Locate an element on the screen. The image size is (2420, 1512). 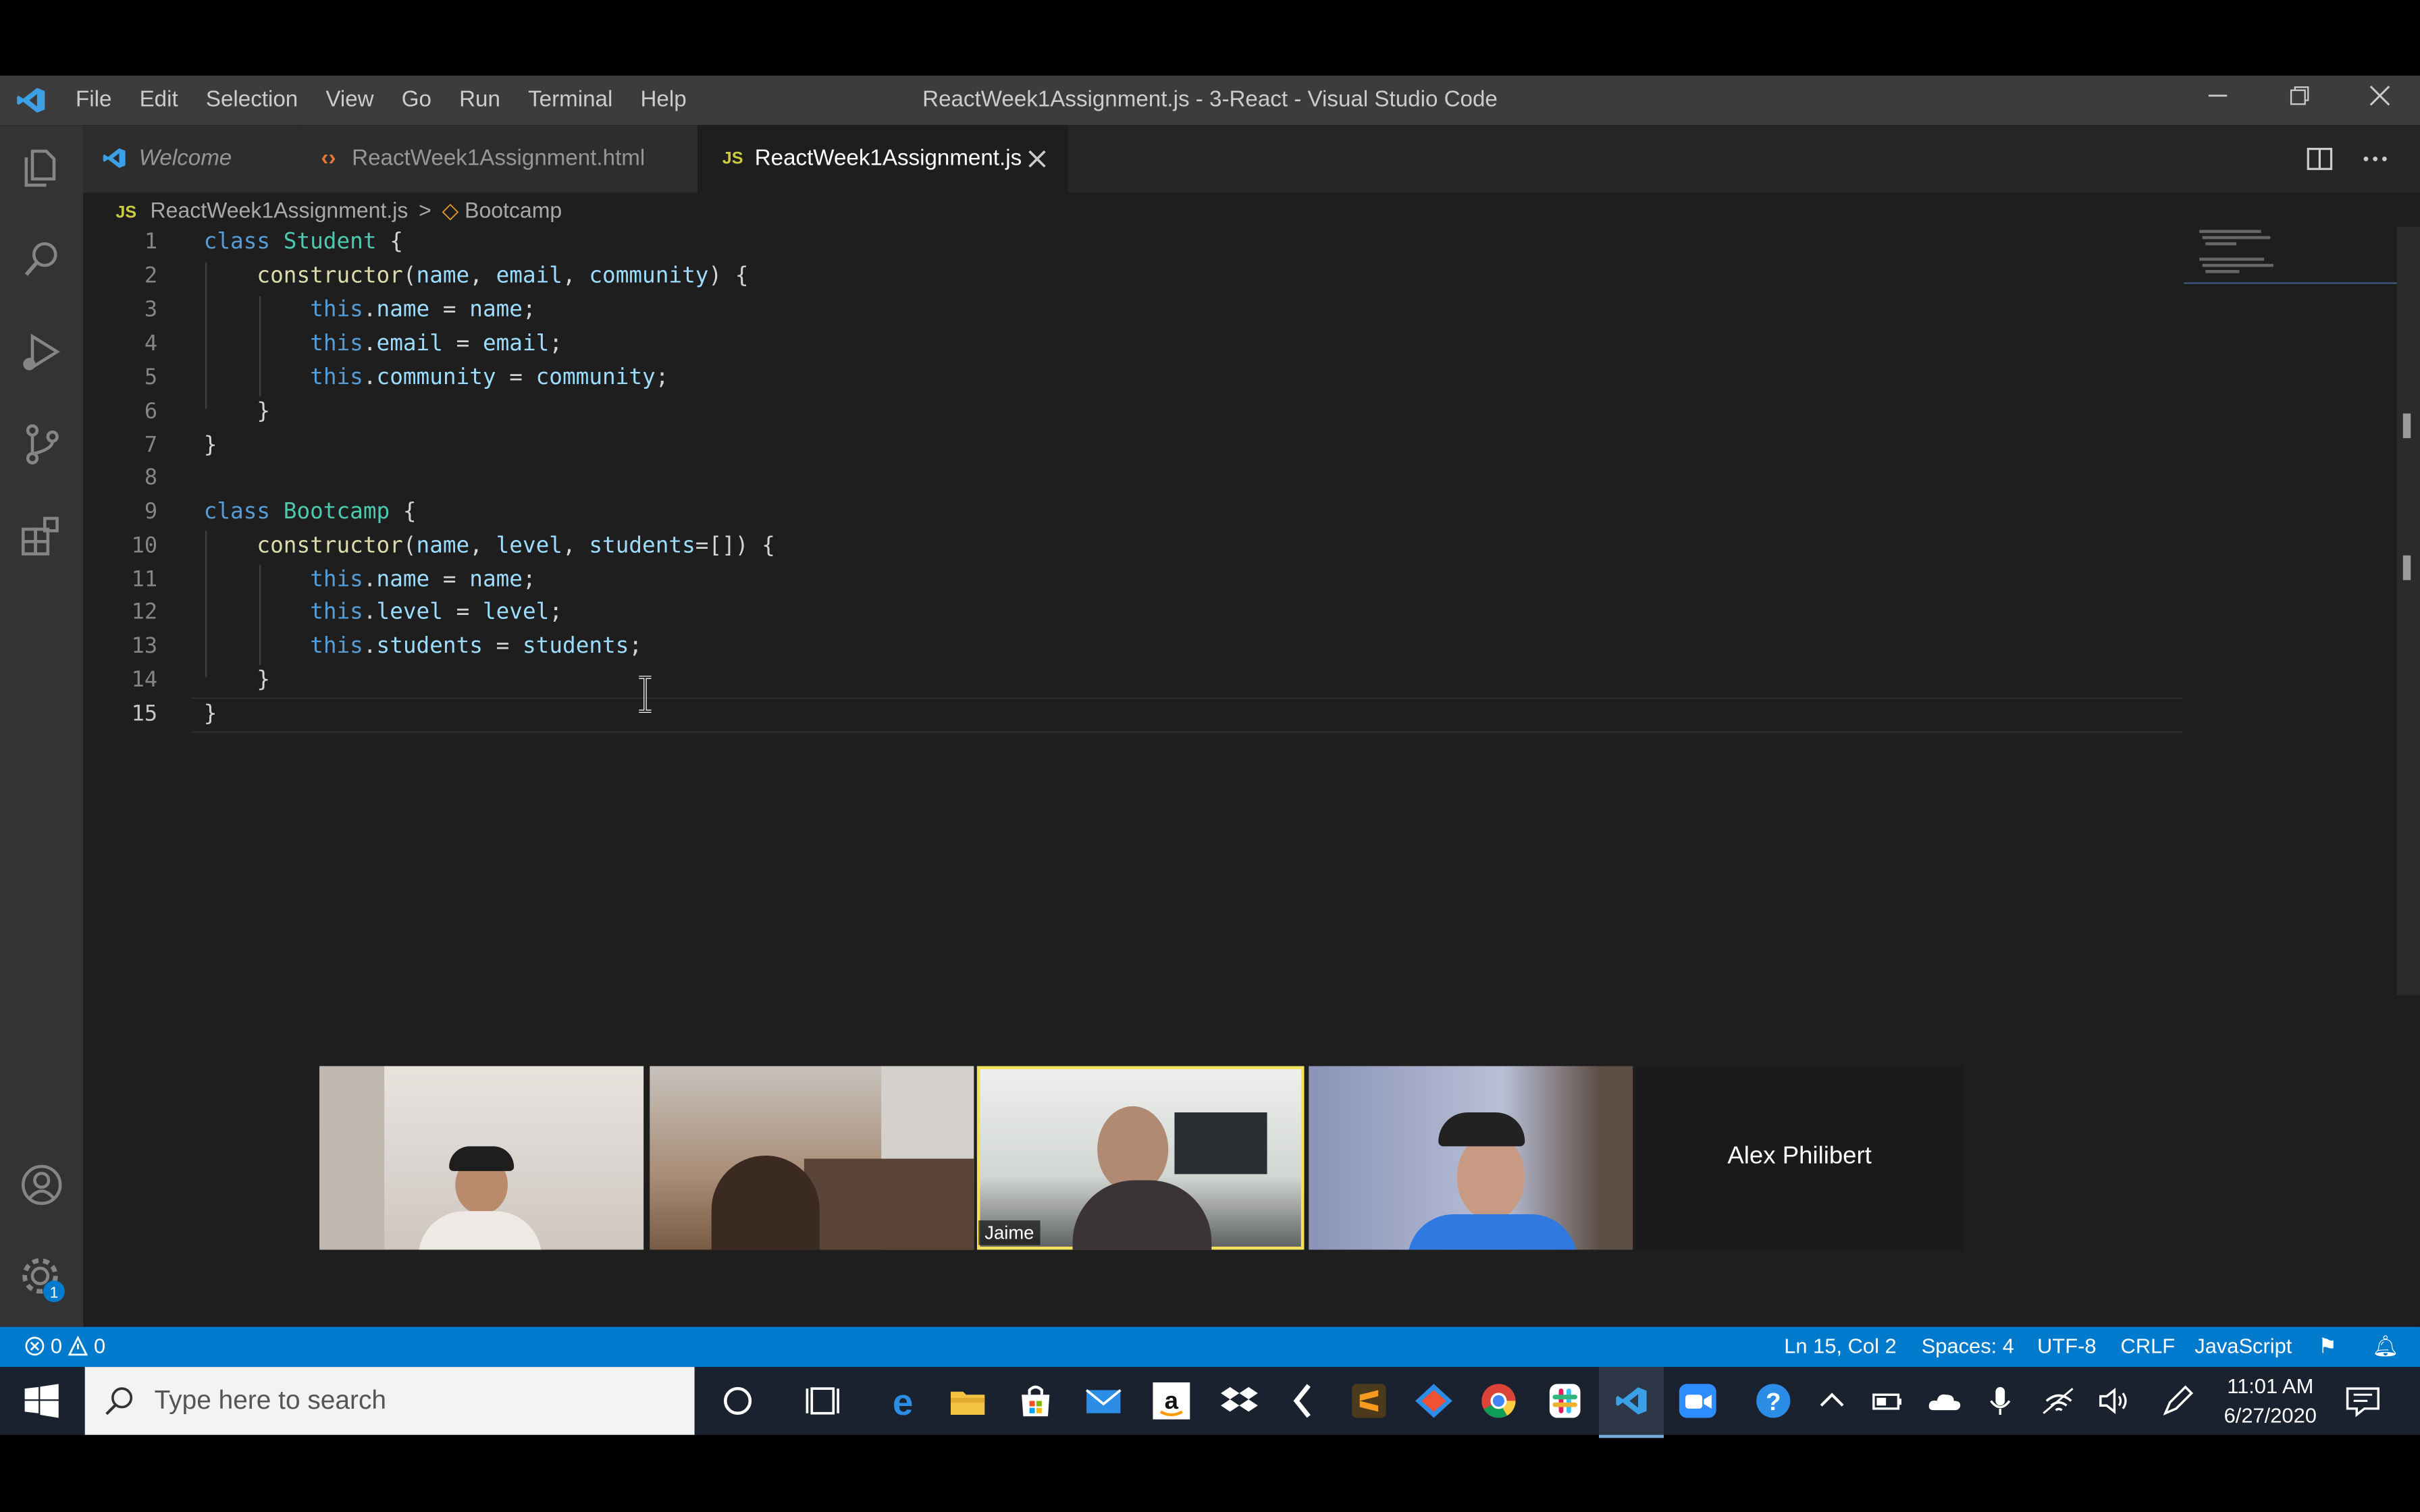
scrollbar is located at coordinates (2408, 611).